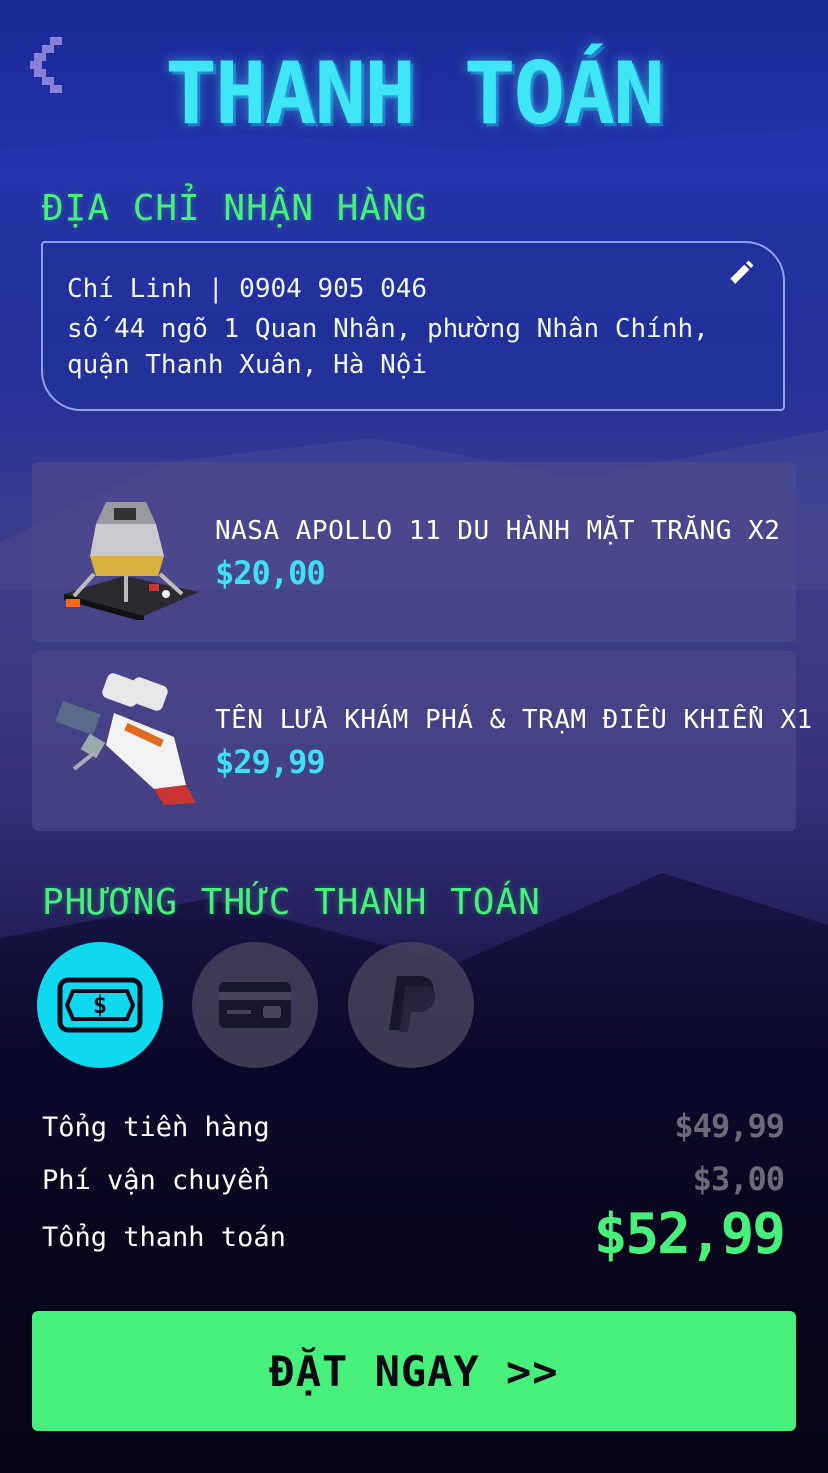 This screenshot has width=828, height=1473. What do you see at coordinates (414, 1371) in the screenshot?
I see `place-order-button: ĐẶT NGAY >>` at bounding box center [414, 1371].